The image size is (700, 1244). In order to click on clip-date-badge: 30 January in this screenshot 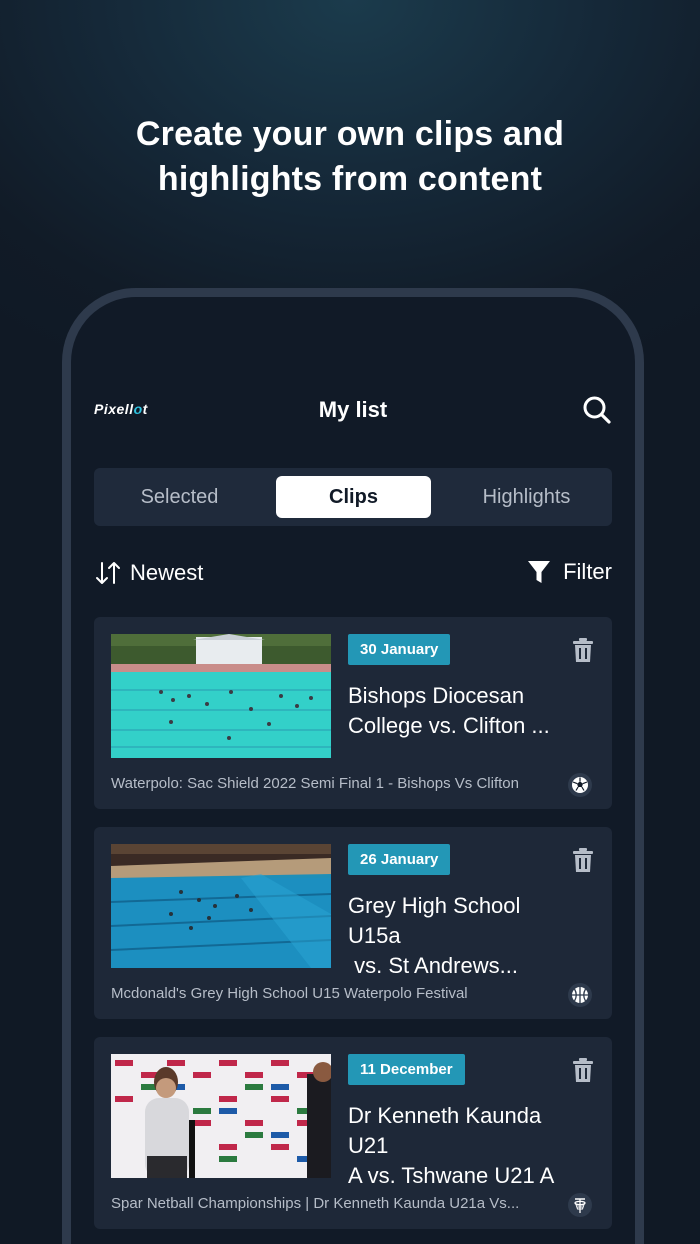, I will do `click(399, 649)`.